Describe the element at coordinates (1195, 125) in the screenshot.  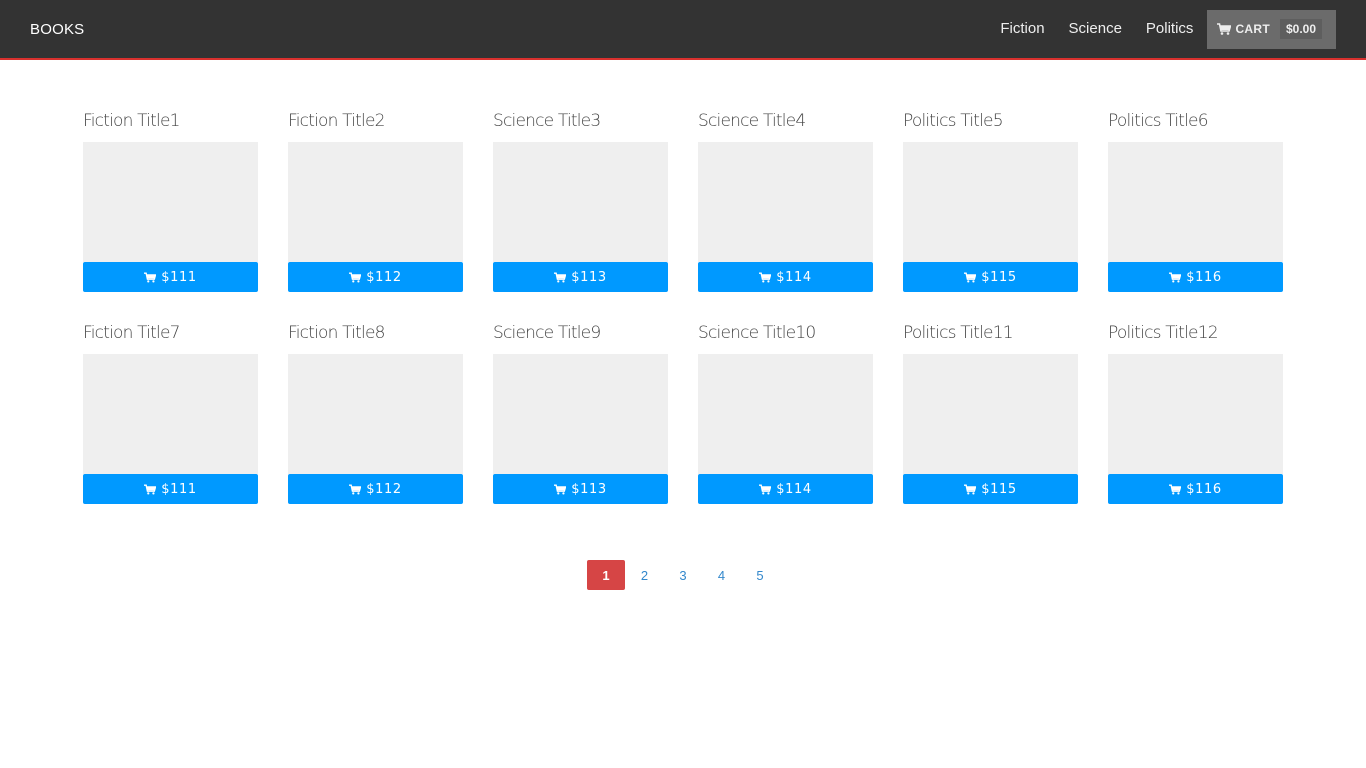
I see `product-title: Politics Title6` at that location.